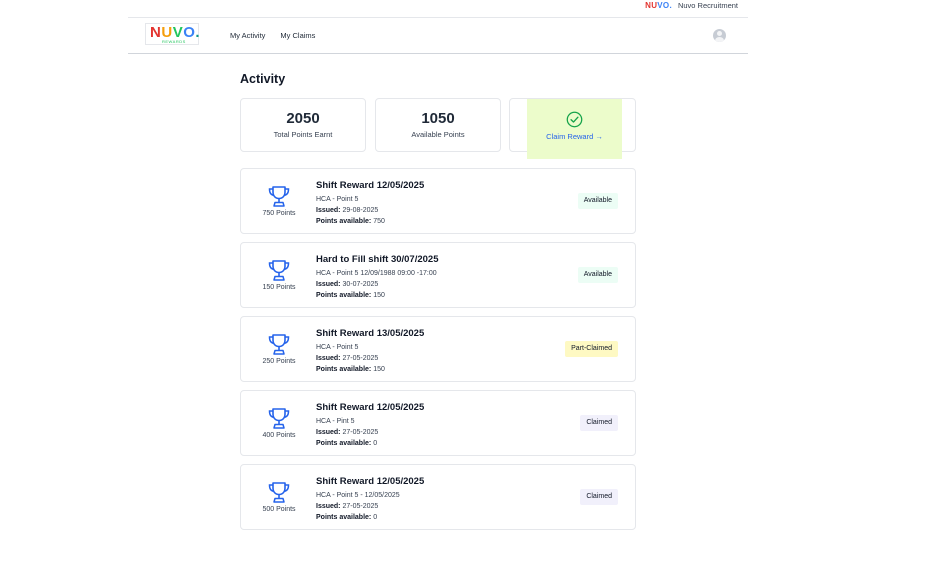  Describe the element at coordinates (279, 361) in the screenshot. I see `reward-points: 250 Points` at that location.